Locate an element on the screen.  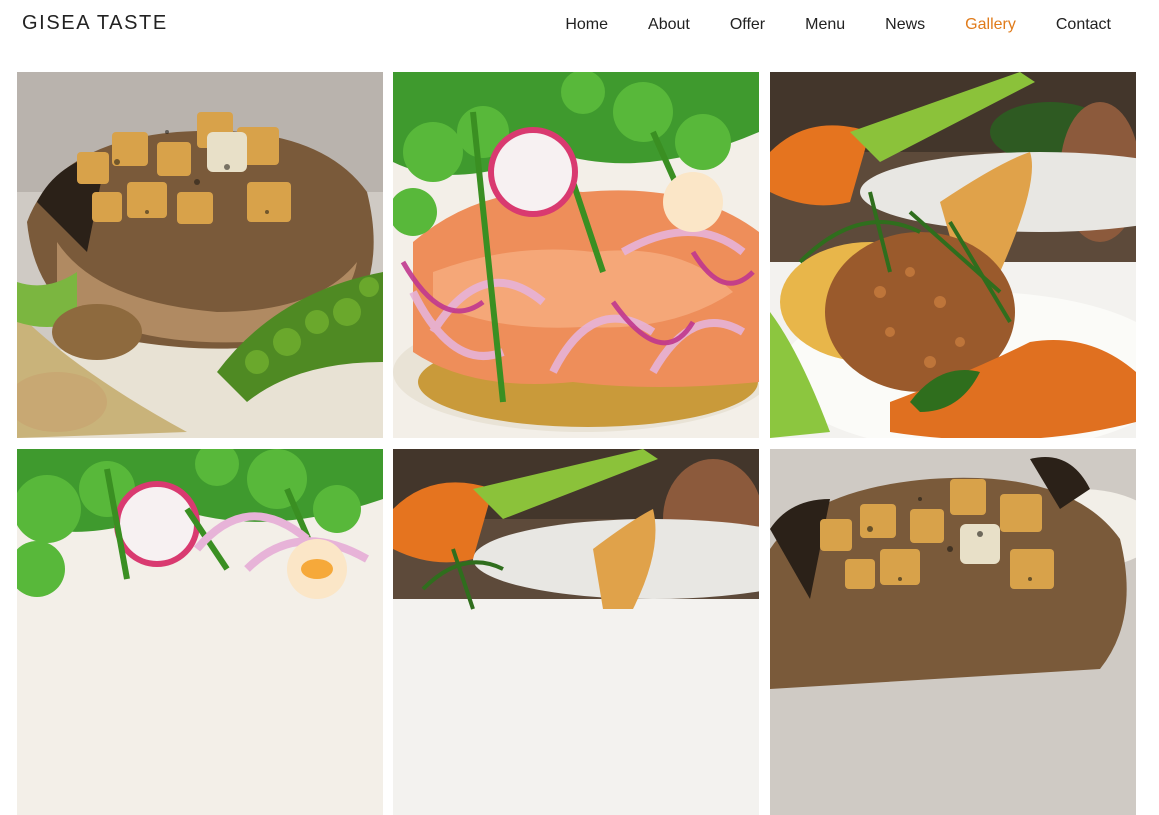
nav-news: News is located at coordinates (905, 25).